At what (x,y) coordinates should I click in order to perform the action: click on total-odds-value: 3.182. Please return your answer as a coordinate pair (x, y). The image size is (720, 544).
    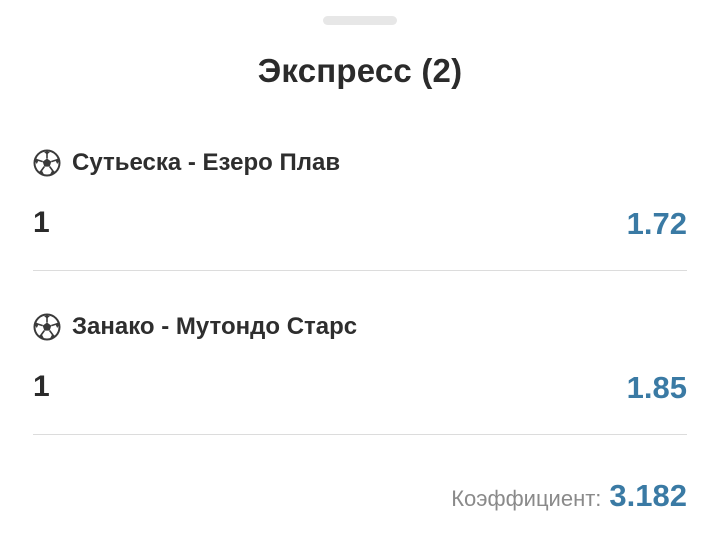
    Looking at the image, I should click on (648, 495).